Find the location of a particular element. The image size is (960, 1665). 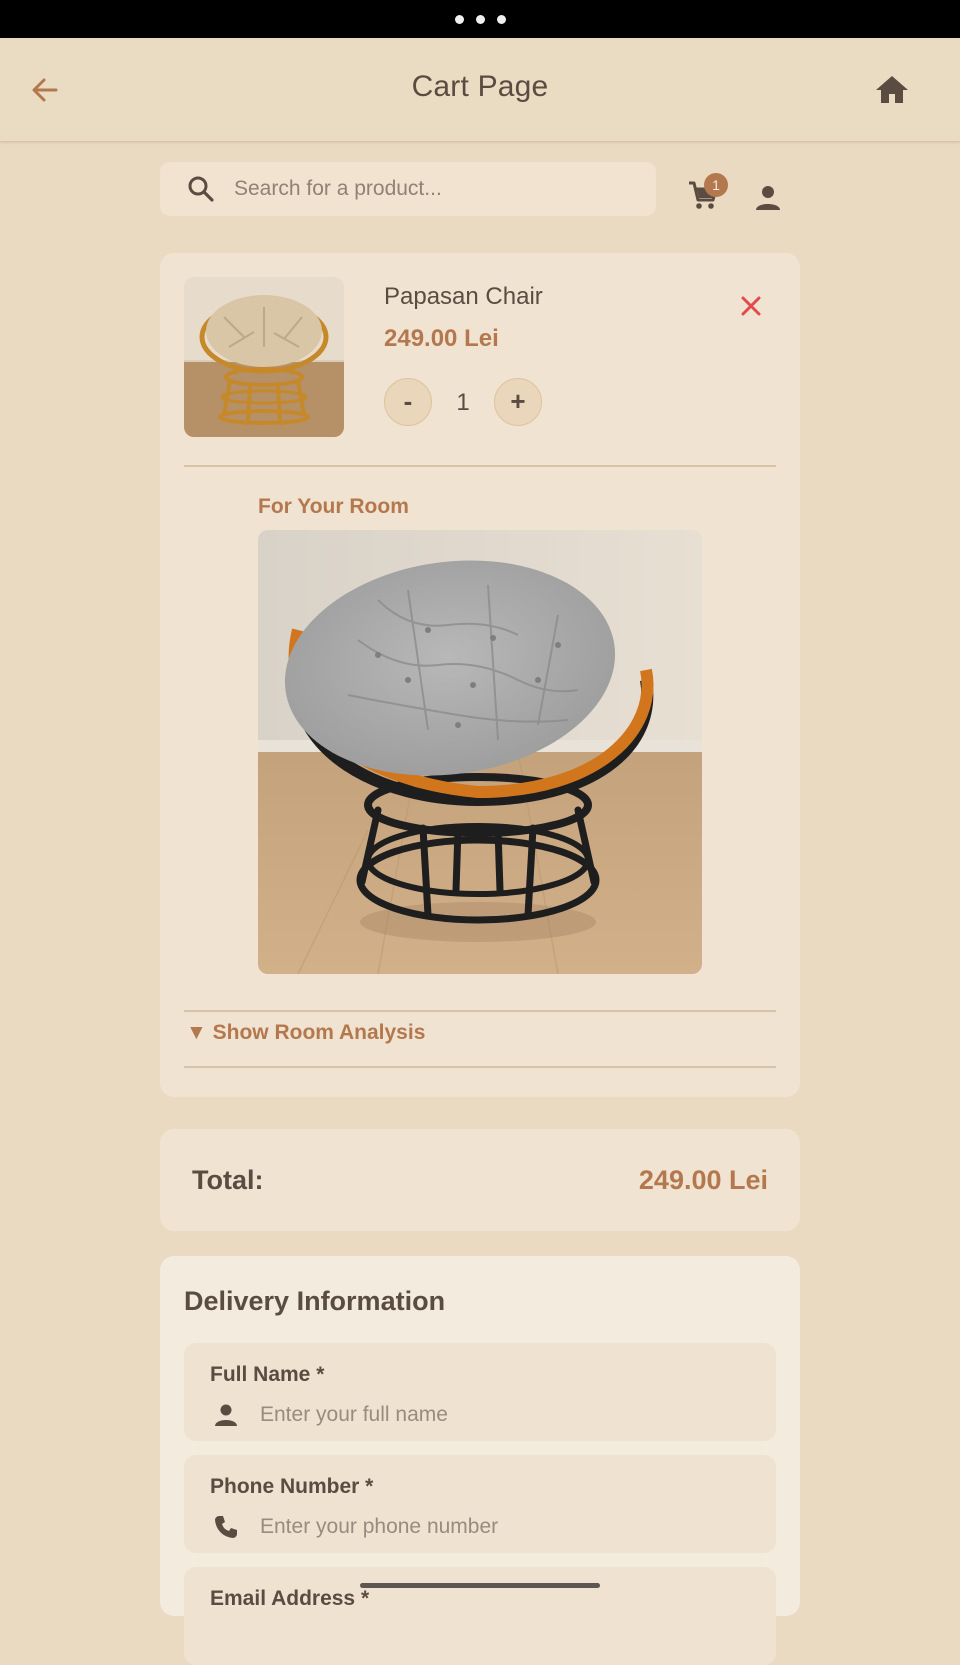

full-name-input is located at coordinates (500, 1415).